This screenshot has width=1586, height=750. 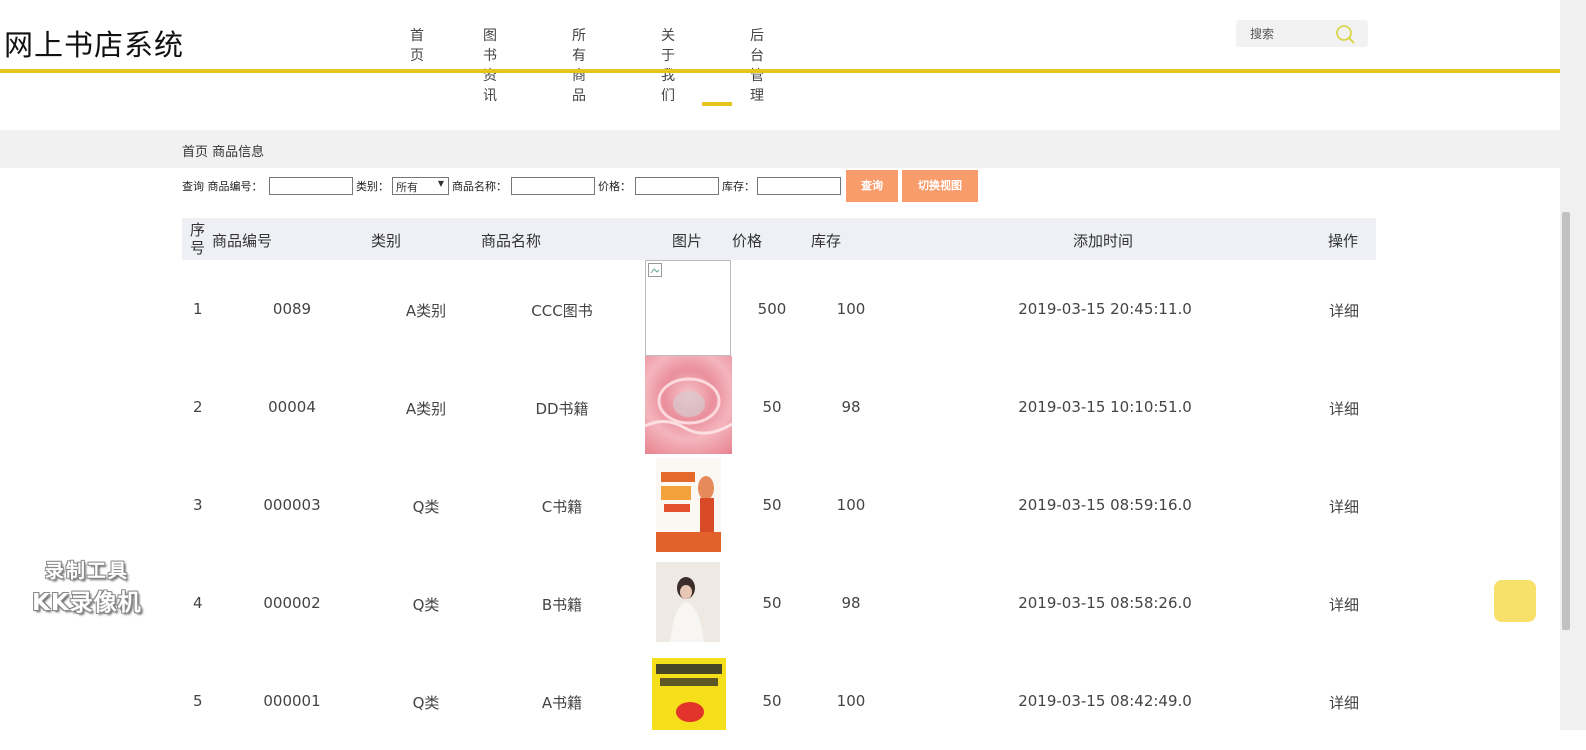 I want to click on column-header-code: 商品编号, so click(x=242, y=241).